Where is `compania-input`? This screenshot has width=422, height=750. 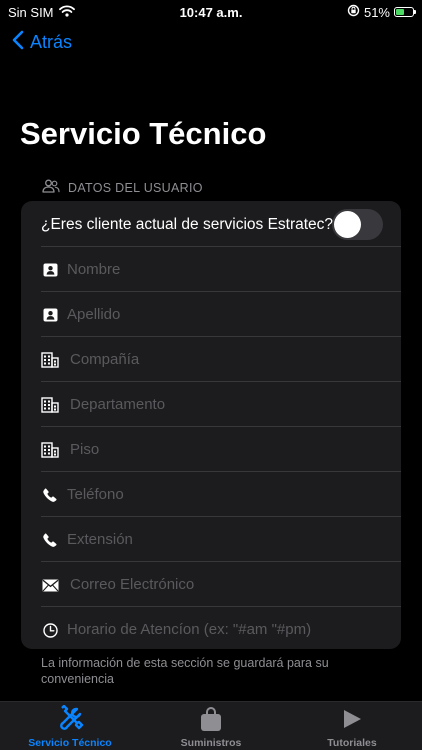
compania-input is located at coordinates (225, 359).